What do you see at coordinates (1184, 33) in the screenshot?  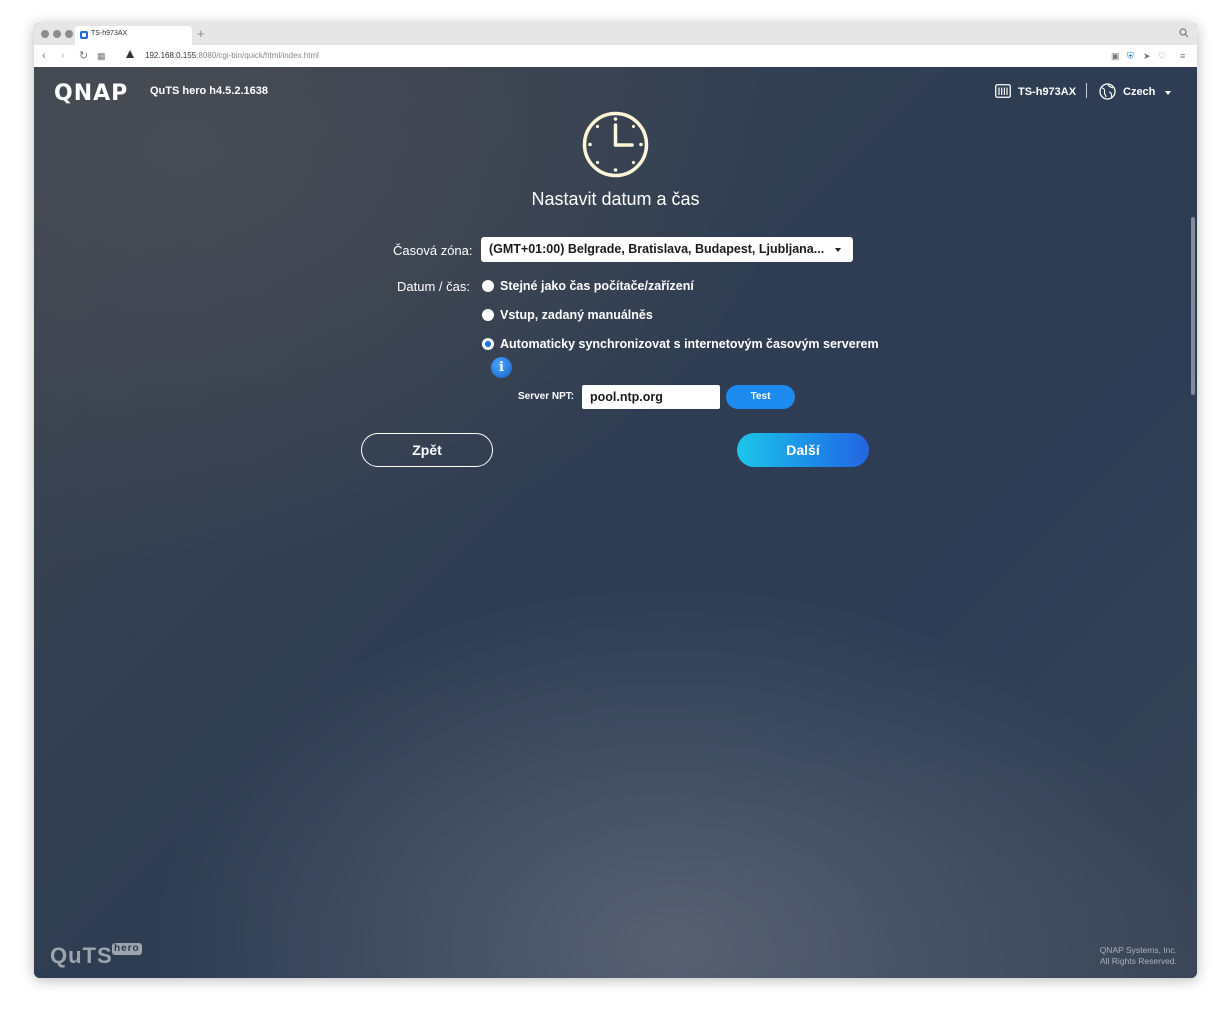 I see `search-icon` at bounding box center [1184, 33].